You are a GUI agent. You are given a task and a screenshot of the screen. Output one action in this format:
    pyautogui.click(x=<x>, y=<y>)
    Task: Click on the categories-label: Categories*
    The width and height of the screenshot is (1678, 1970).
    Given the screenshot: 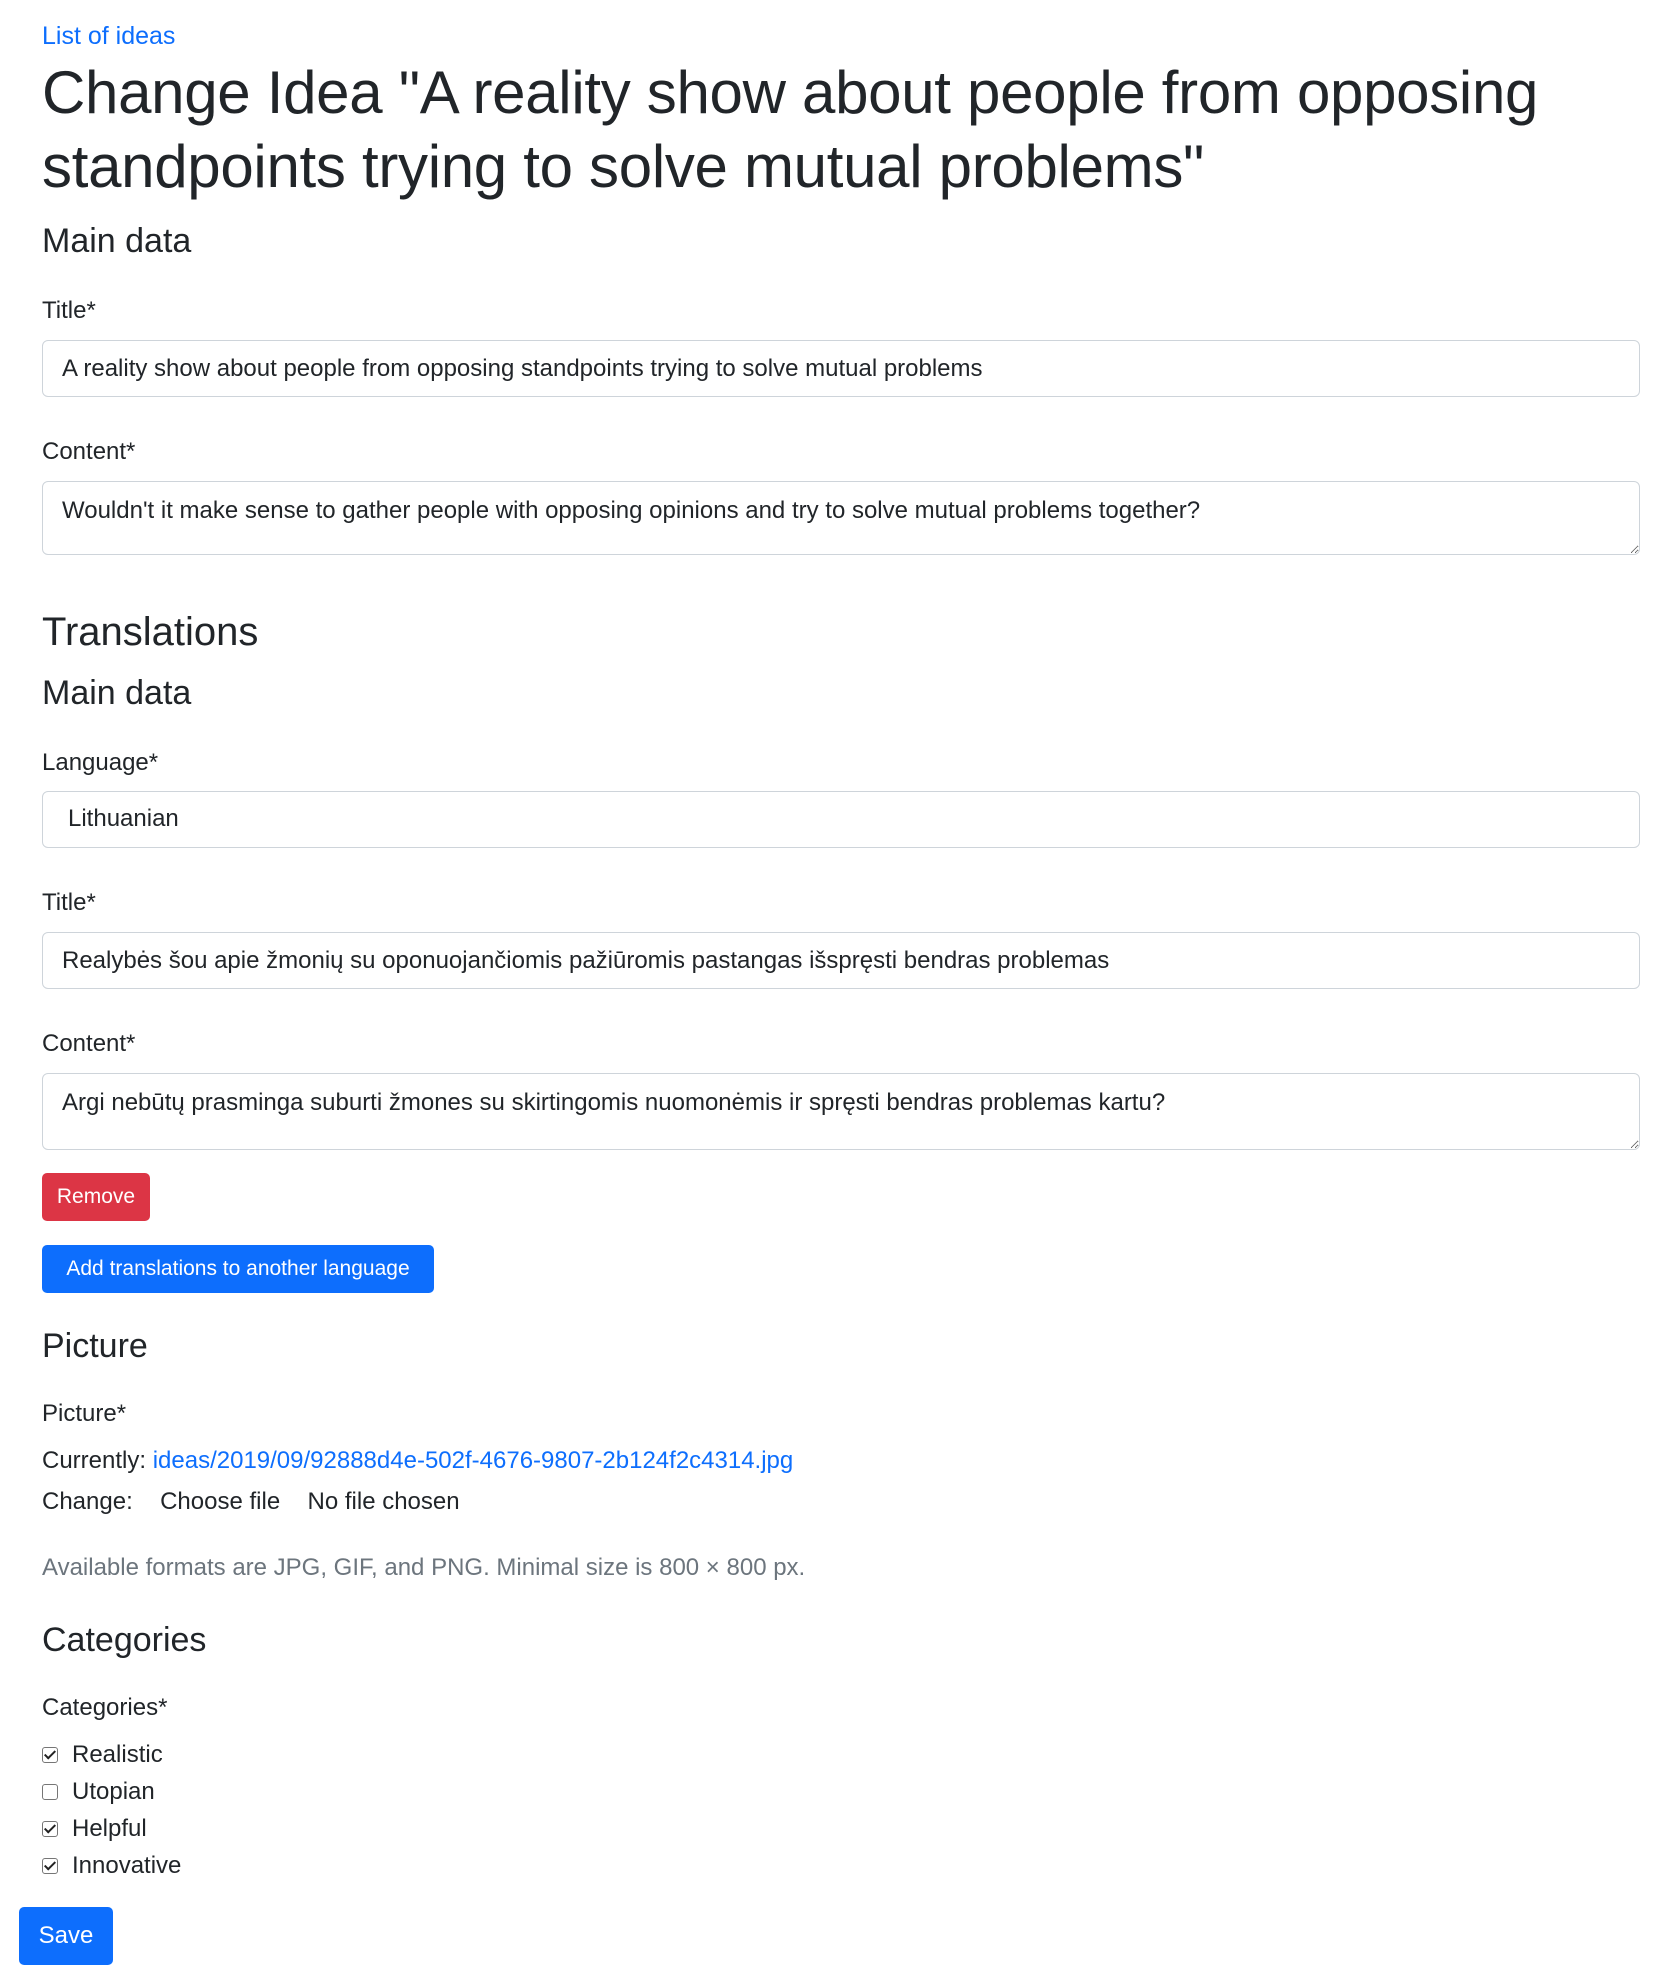 What is the action you would take?
    pyautogui.click(x=105, y=1707)
    